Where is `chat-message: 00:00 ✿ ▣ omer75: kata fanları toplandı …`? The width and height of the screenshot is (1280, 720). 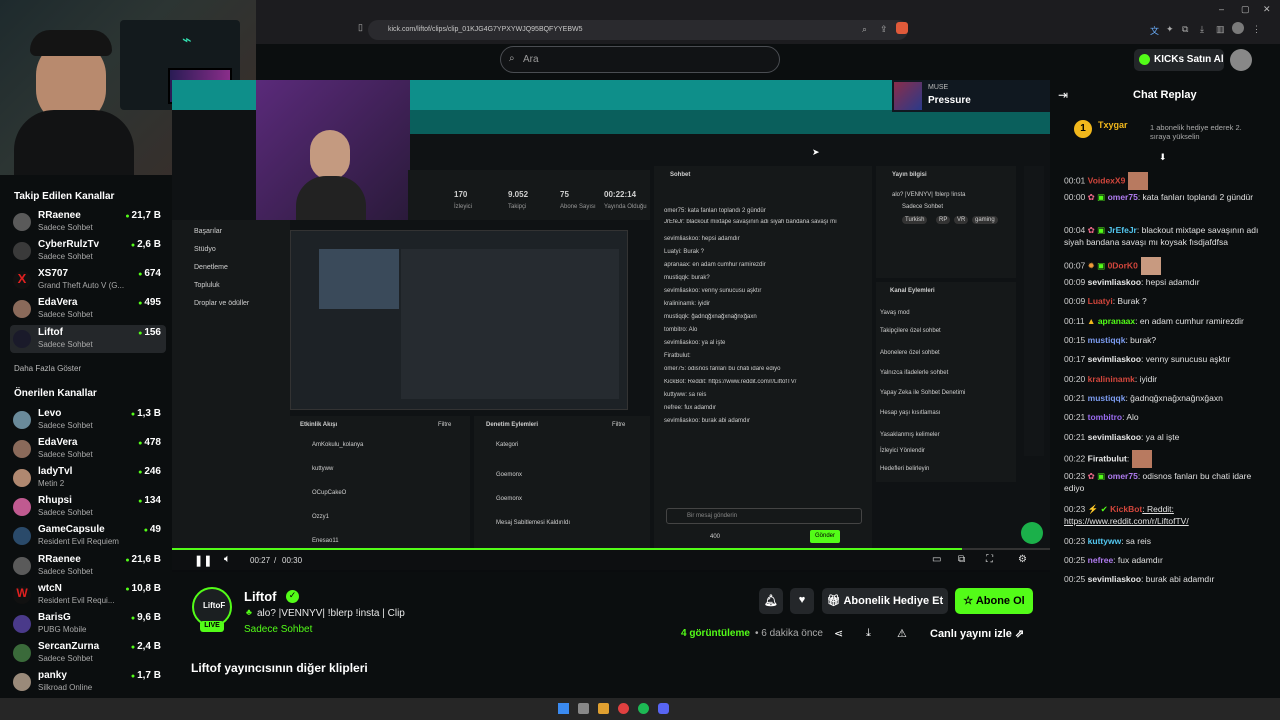 chat-message: 00:00 ✿ ▣ omer75: kata fanları toplandı … is located at coordinates (1164, 197).